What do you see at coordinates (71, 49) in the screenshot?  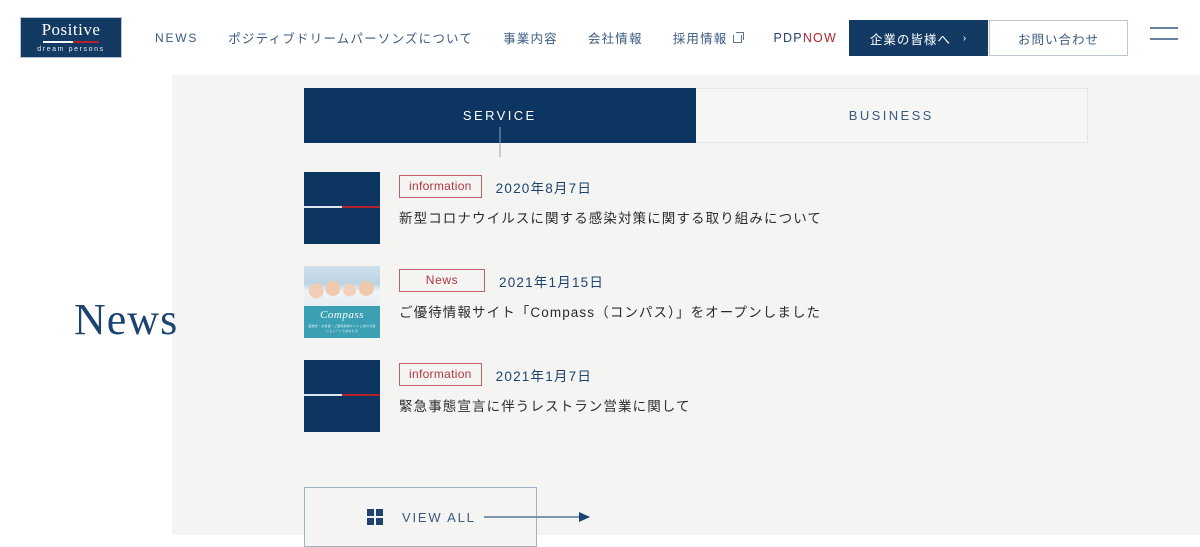 I see `logo-tagline: dream persons` at bounding box center [71, 49].